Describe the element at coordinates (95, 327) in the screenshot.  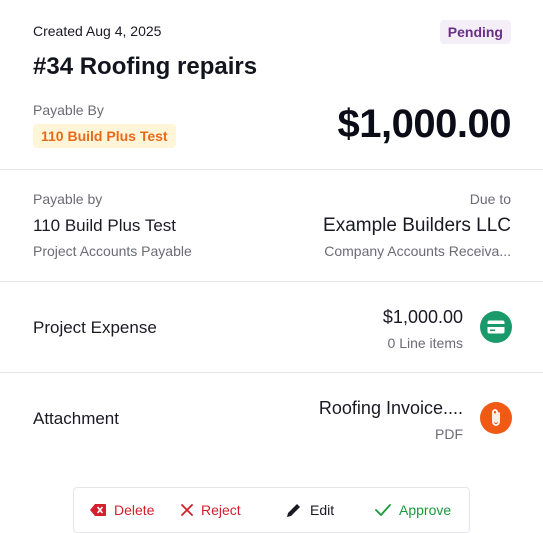
I see `project-expense-label: Project Expense` at that location.